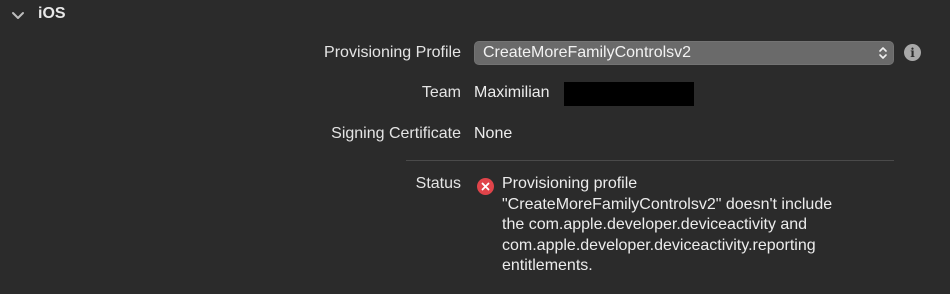  I want to click on status-label: Status, so click(438, 183).